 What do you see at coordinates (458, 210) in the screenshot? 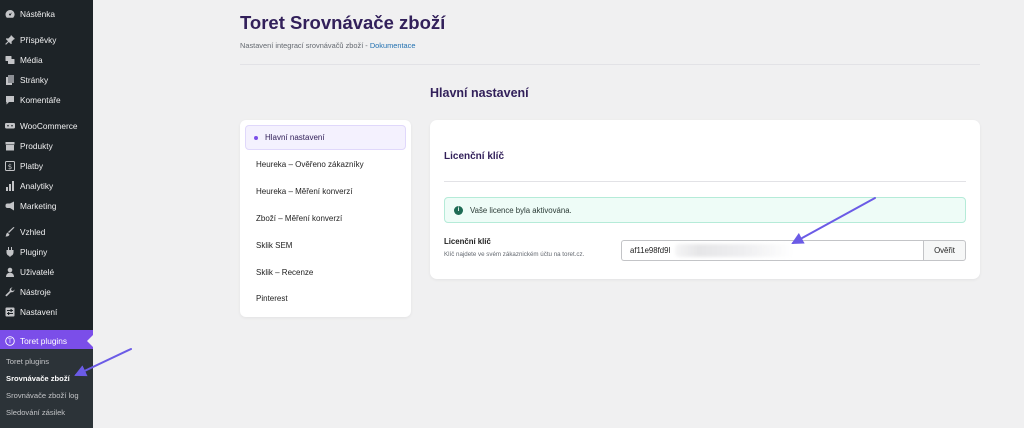
I see `info-icon: i` at bounding box center [458, 210].